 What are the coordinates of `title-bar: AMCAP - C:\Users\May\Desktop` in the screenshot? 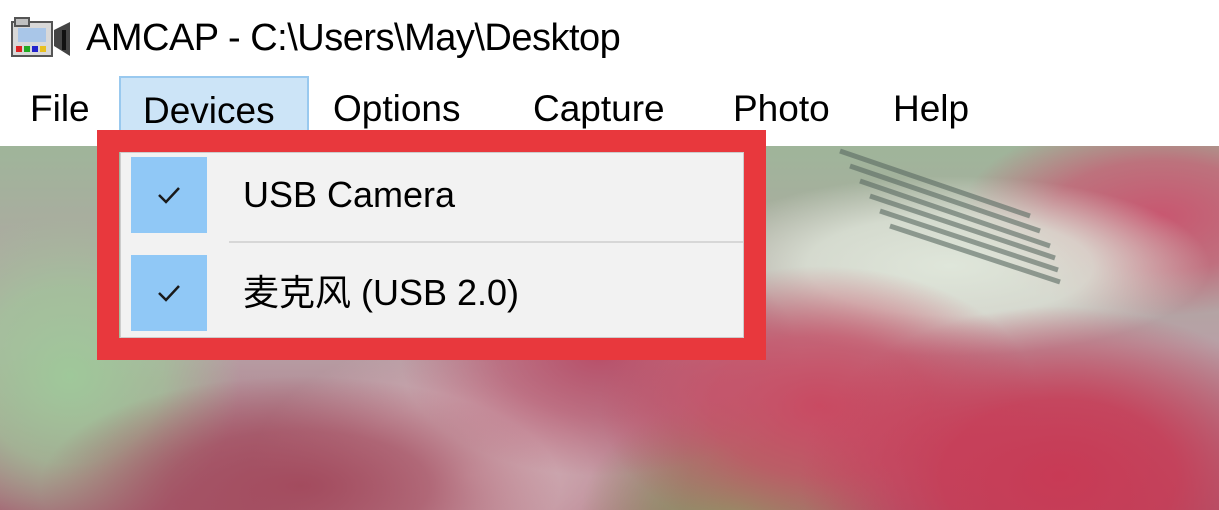 It's located at (609, 38).